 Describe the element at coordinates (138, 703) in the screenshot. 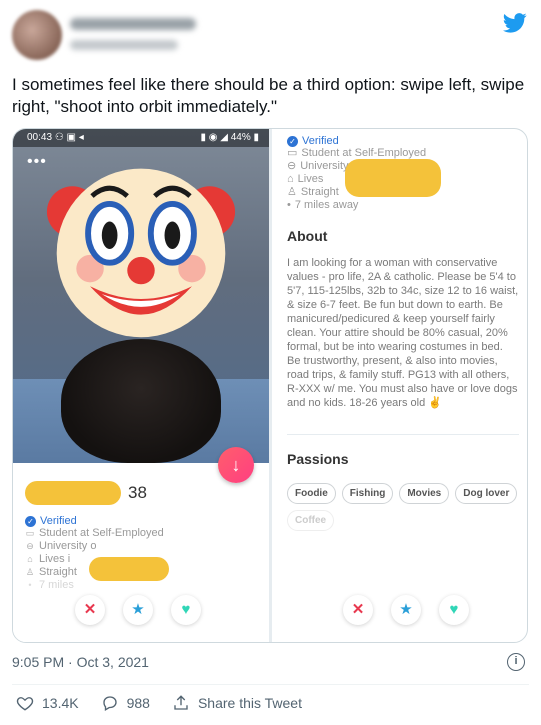

I see `reply-count: 988` at that location.